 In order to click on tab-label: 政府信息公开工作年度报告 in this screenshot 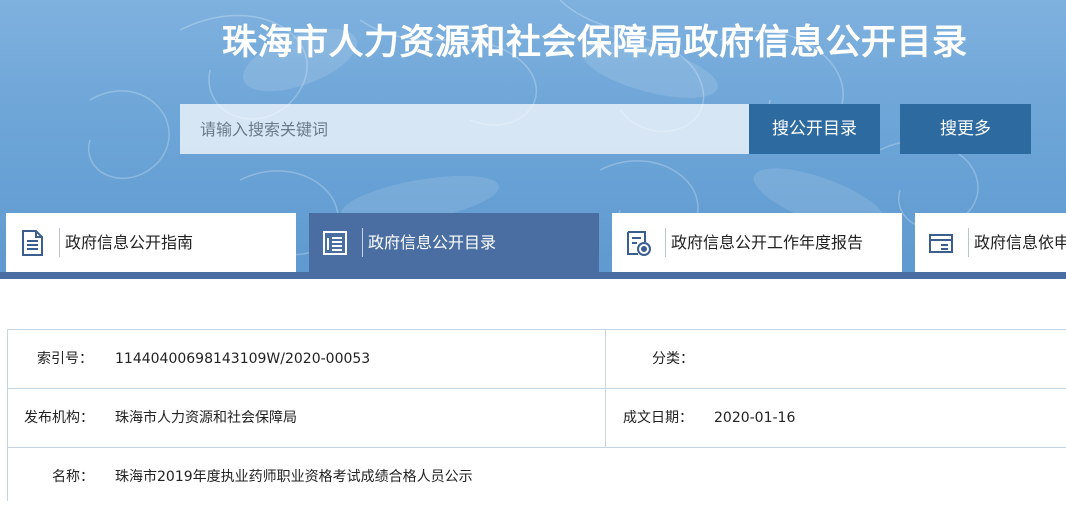, I will do `click(767, 242)`.